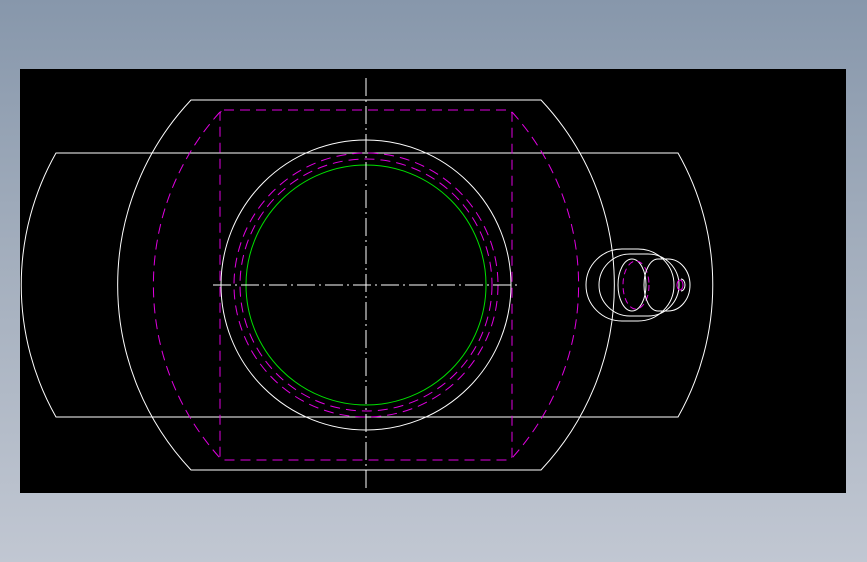  What do you see at coordinates (680, 285) in the screenshot?
I see `fitting-ball` at bounding box center [680, 285].